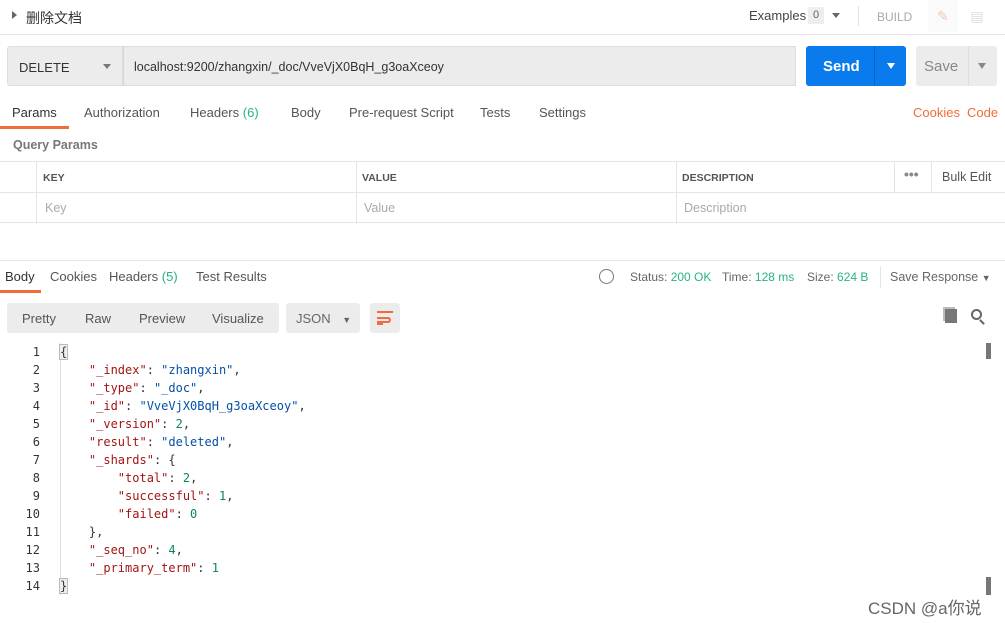  I want to click on format-select: JSON ▼, so click(323, 318).